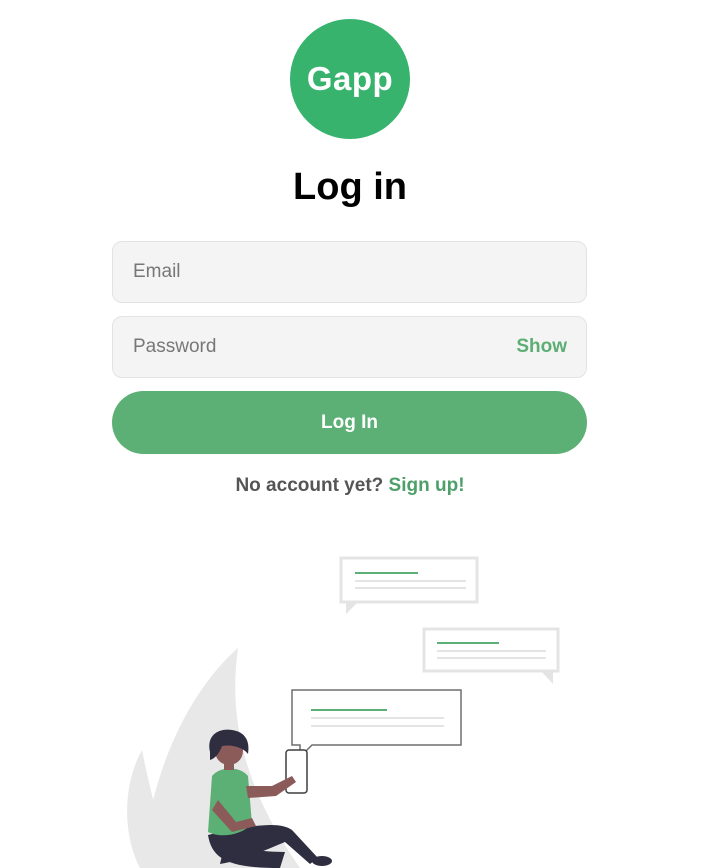 The width and height of the screenshot is (722, 868). What do you see at coordinates (350, 187) in the screenshot?
I see `page-title: Log in` at bounding box center [350, 187].